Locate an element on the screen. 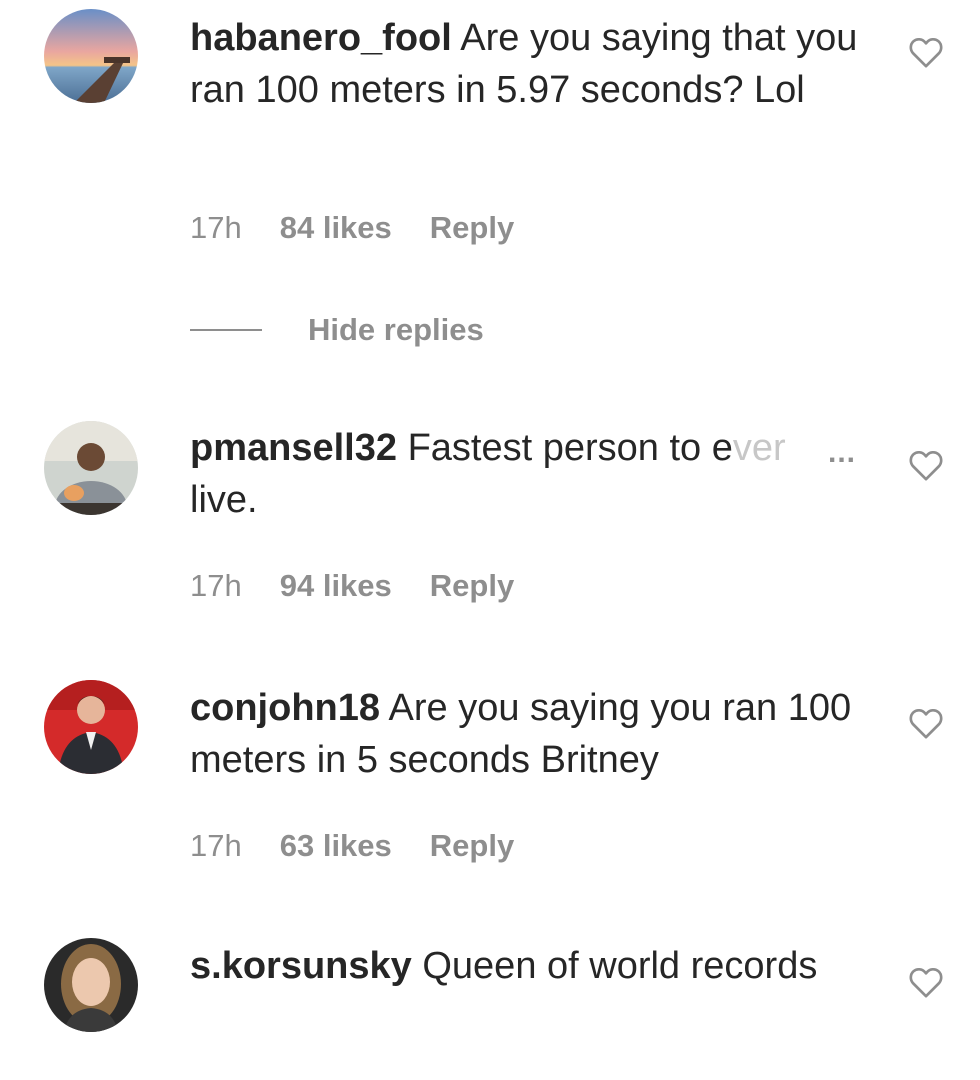 The height and width of the screenshot is (1080, 980). comment-body-continued: live. is located at coordinates (224, 500).